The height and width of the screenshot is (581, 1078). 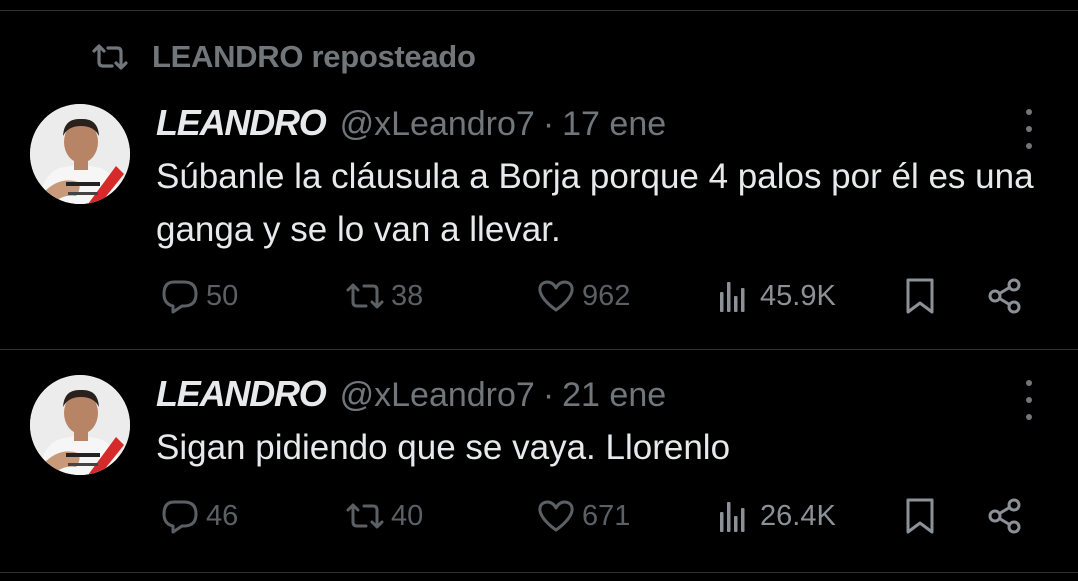 I want to click on tweet-text: Sigan pidiendo que se vaya. Llorenlo, so click(x=443, y=447).